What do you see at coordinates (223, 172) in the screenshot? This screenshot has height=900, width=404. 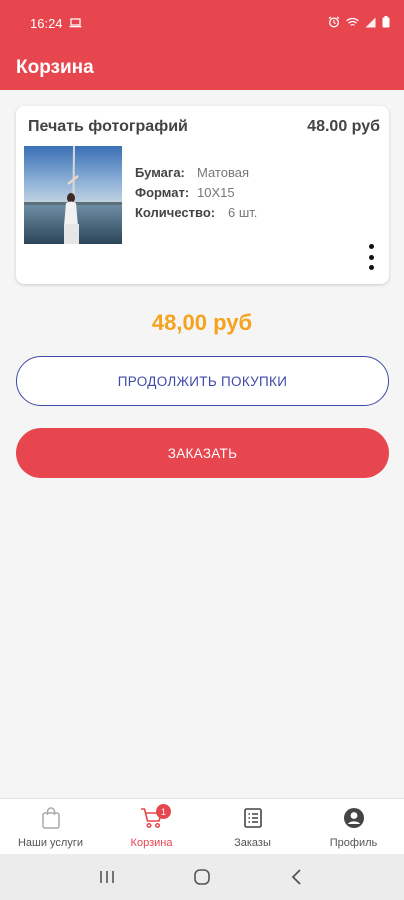 I see `prop-value: Матовая` at bounding box center [223, 172].